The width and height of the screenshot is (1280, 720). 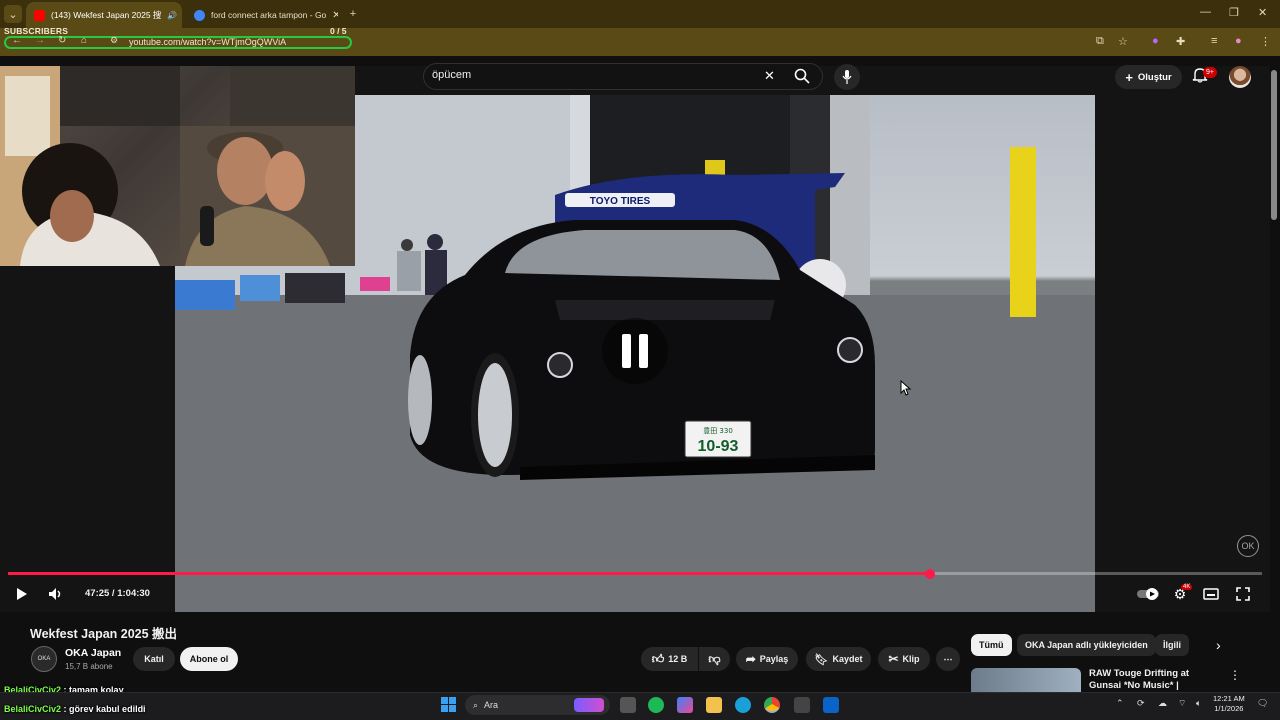 I want to click on fullscreen-button, so click(x=1243, y=594).